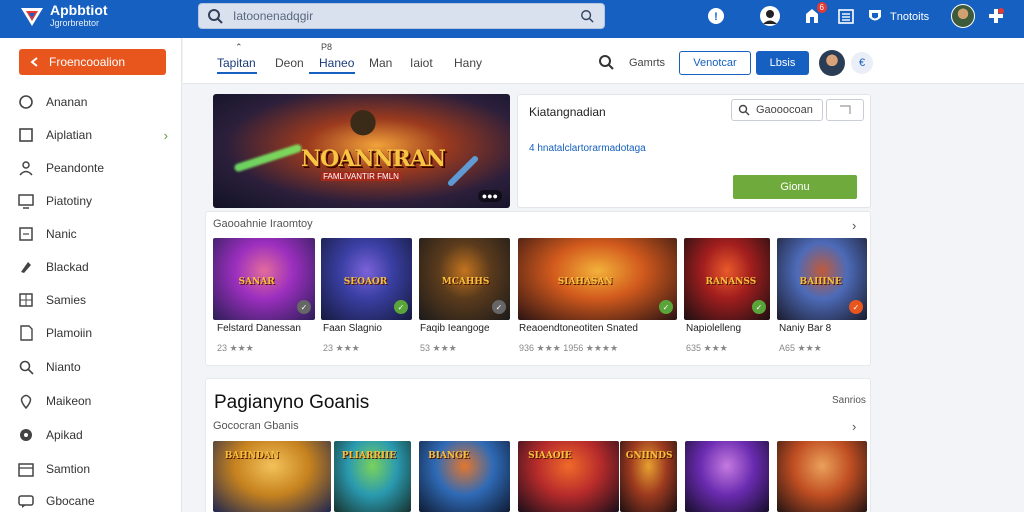  I want to click on currency-icon: €, so click(862, 63).